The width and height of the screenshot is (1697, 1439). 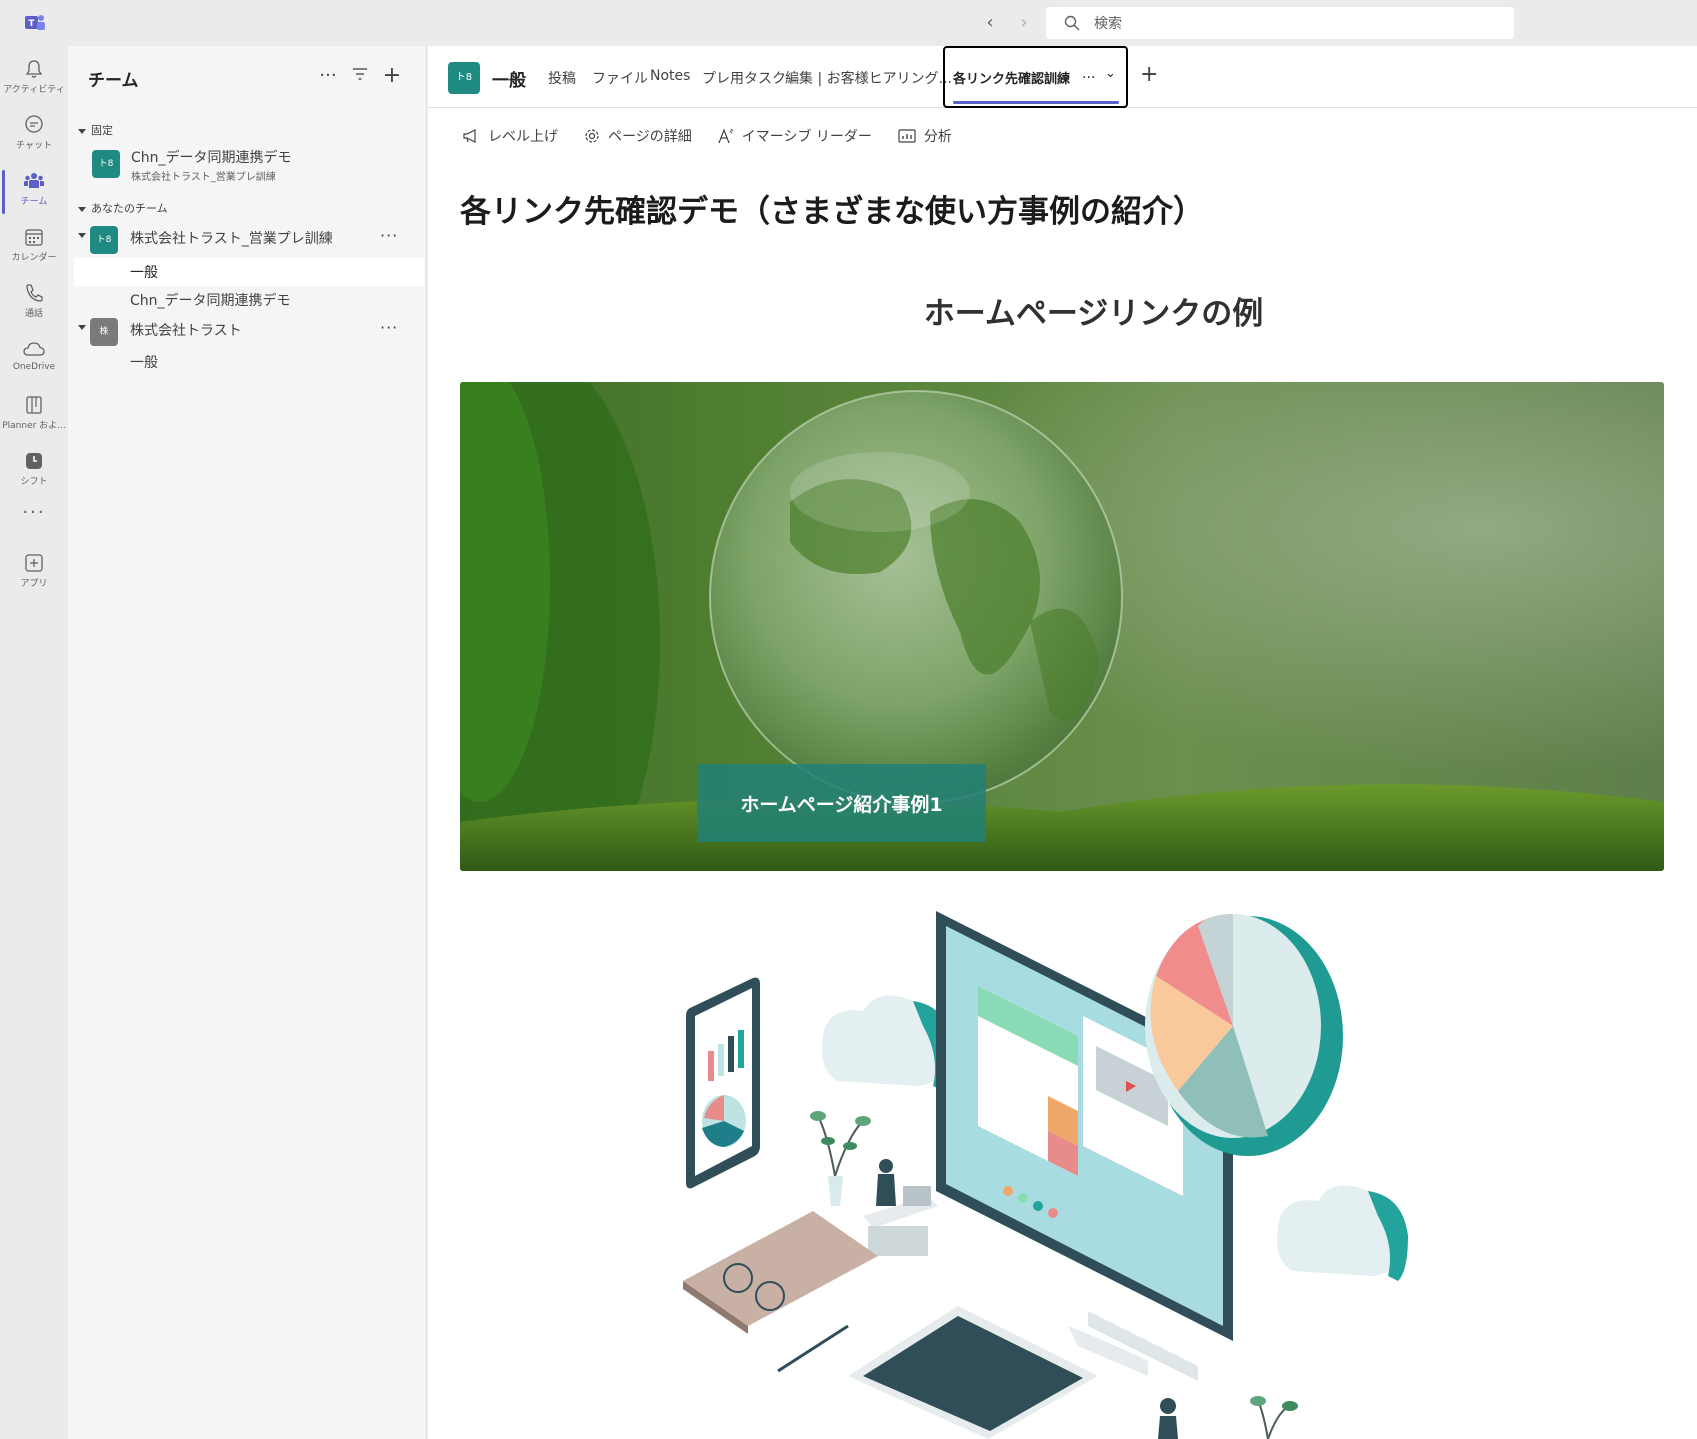 I want to click on analytics-button: 分析, so click(x=925, y=136).